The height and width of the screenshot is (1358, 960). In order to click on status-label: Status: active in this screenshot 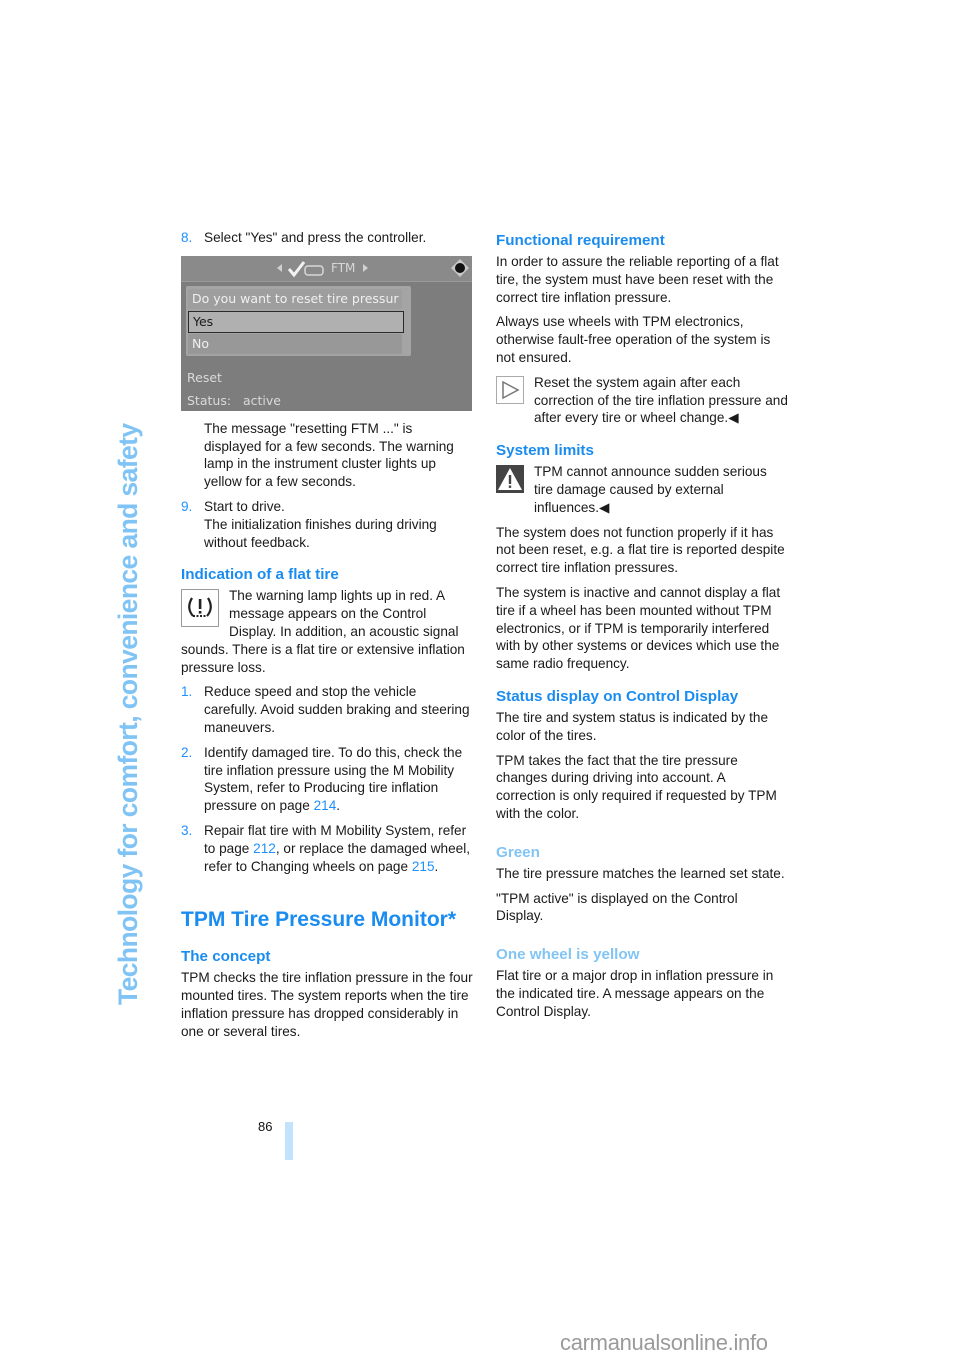, I will do `click(234, 401)`.